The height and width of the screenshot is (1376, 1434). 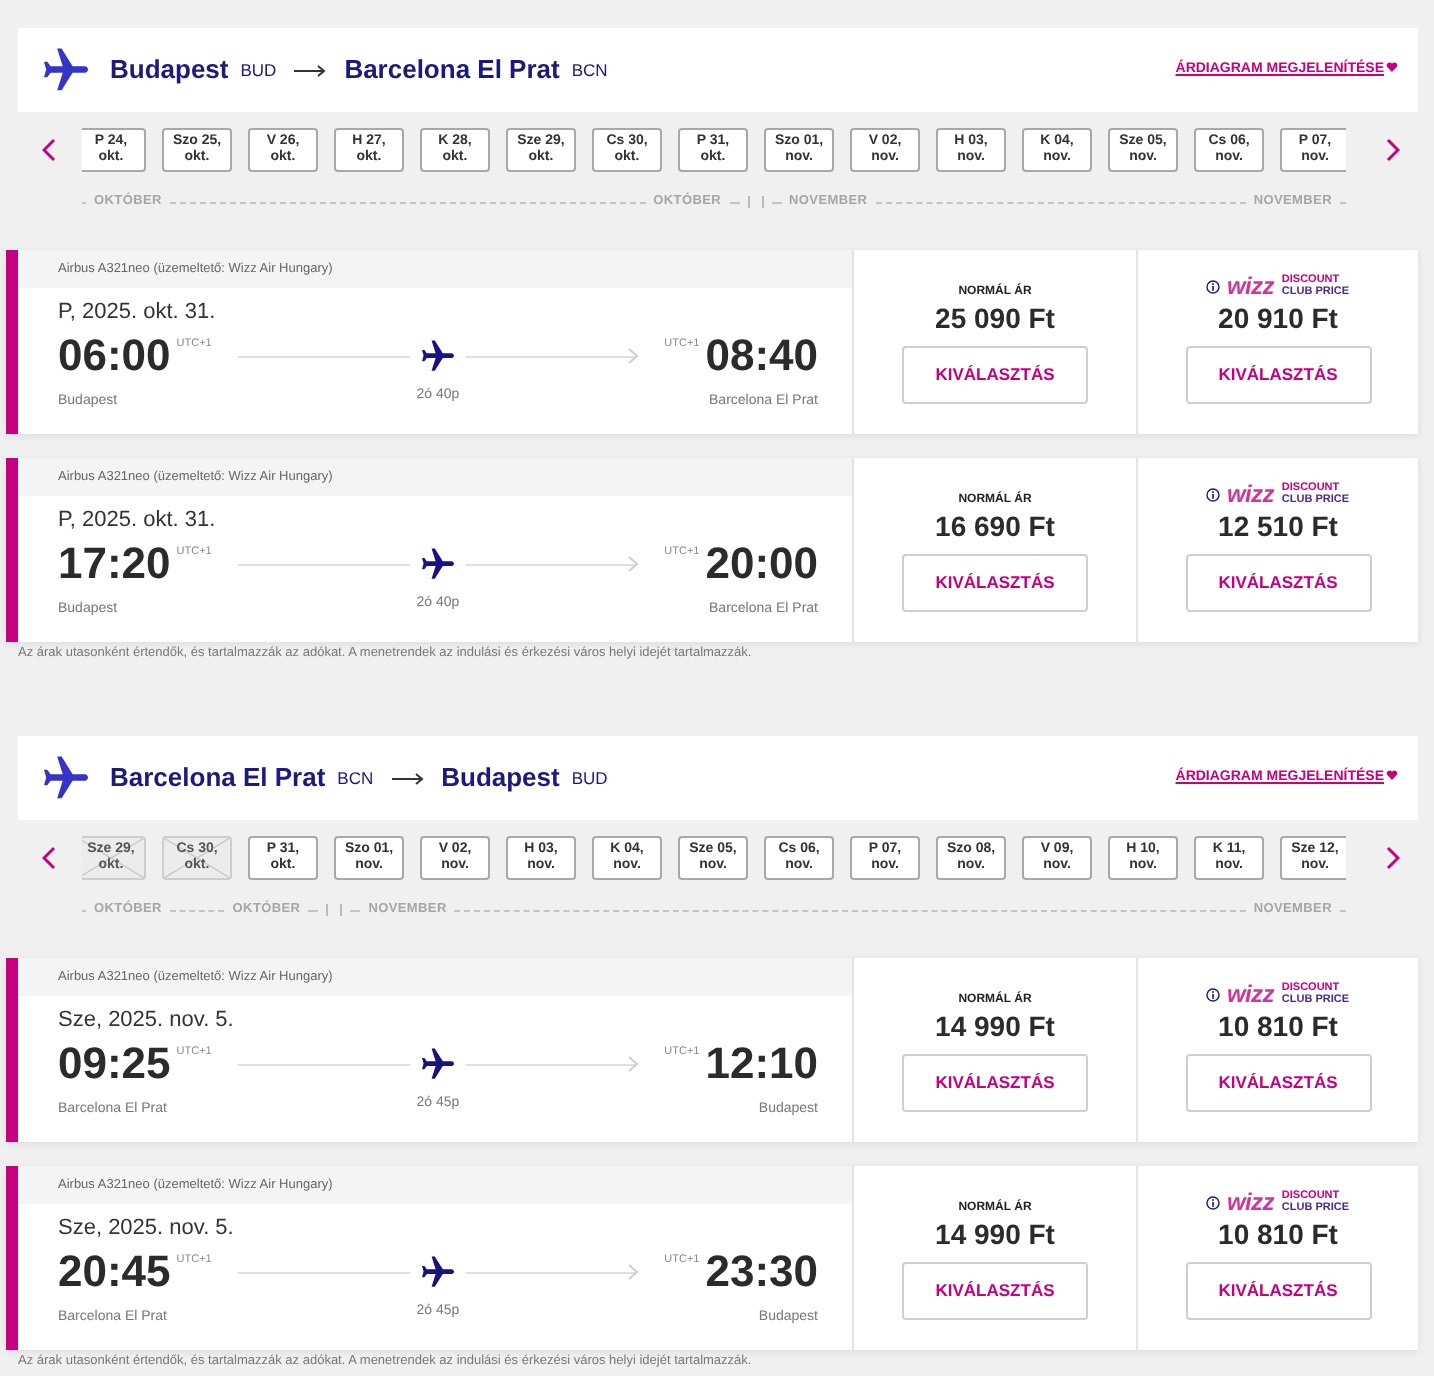 What do you see at coordinates (1278, 318) in the screenshot?
I see `fare-price: 20 910 Ft` at bounding box center [1278, 318].